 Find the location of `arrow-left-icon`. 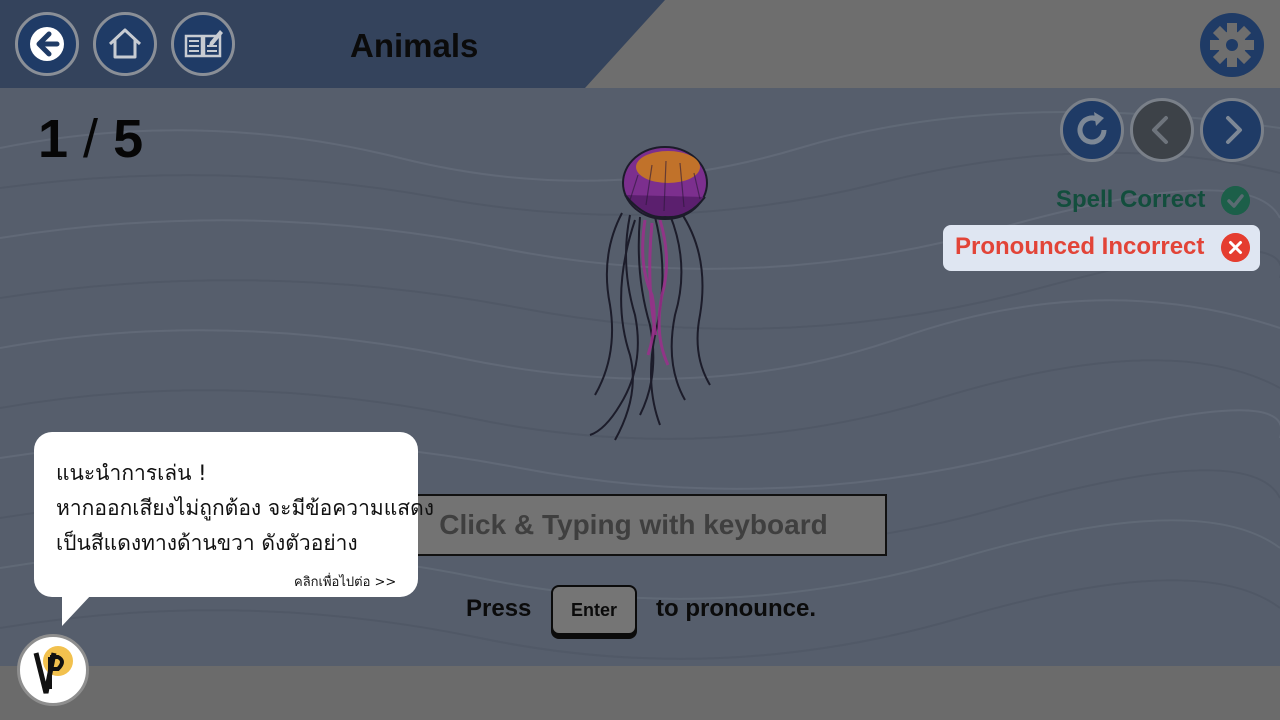

arrow-left-icon is located at coordinates (47, 44).